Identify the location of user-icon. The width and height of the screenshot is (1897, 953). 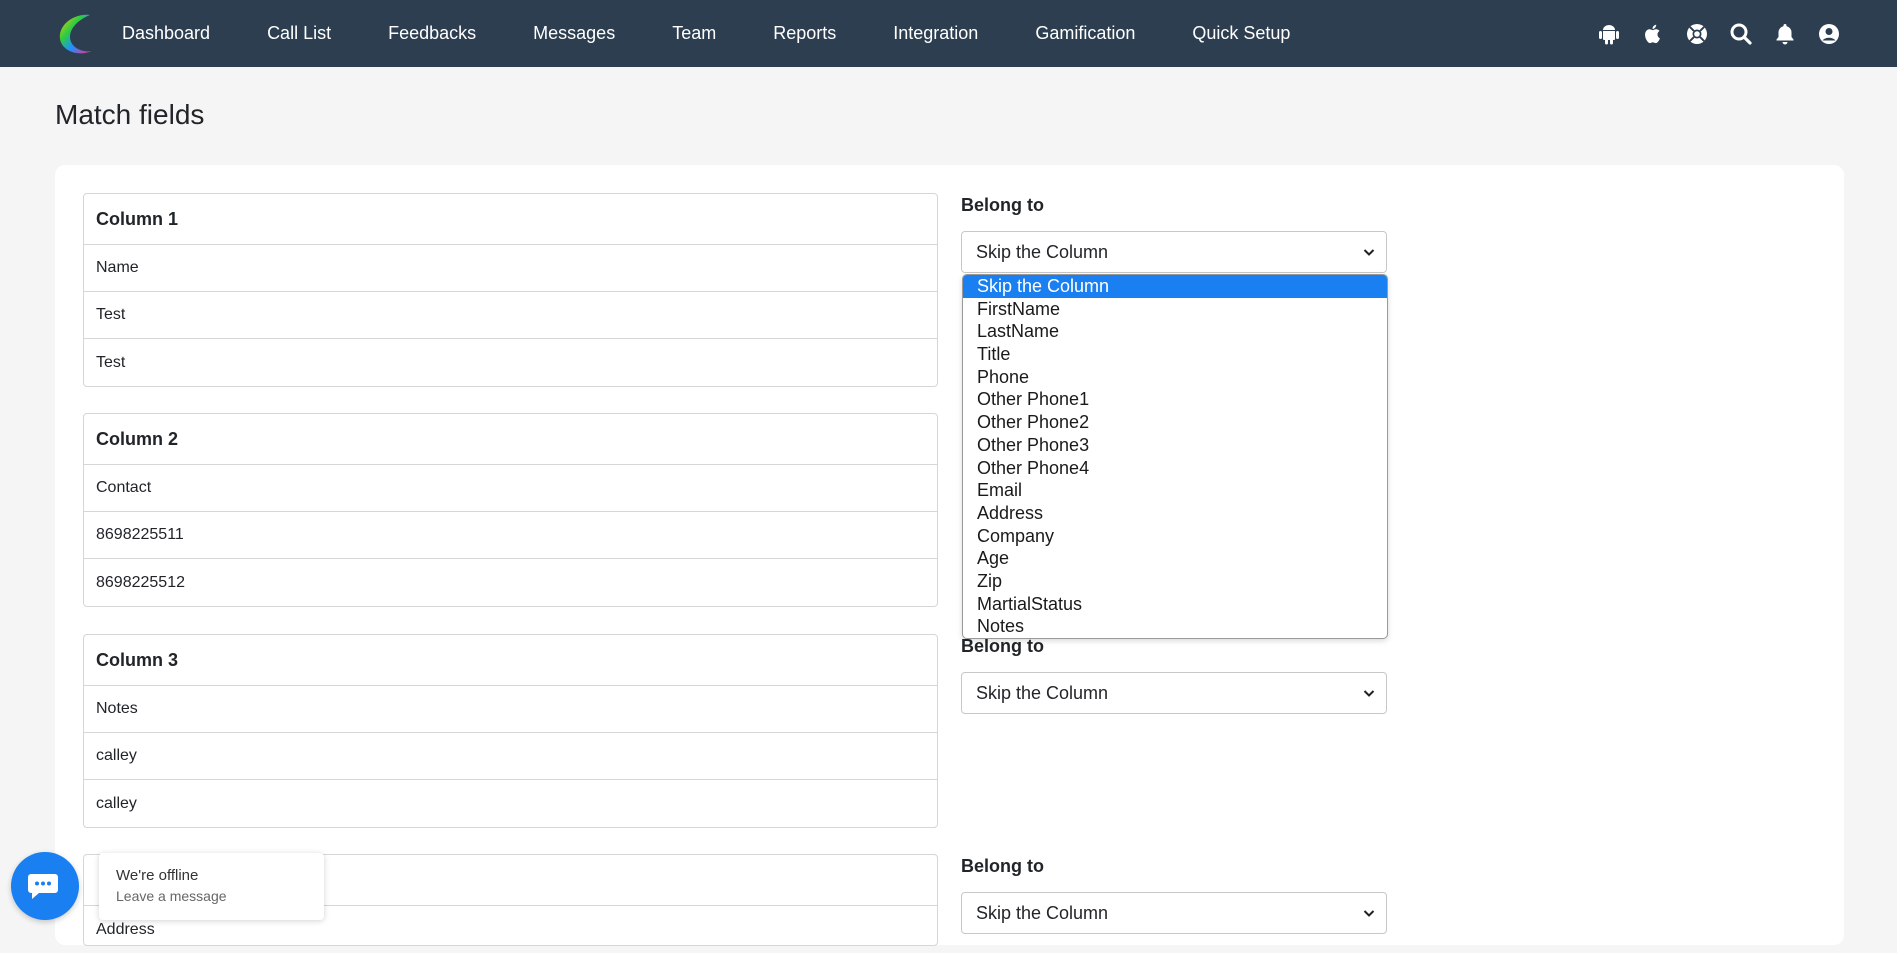
(1829, 34).